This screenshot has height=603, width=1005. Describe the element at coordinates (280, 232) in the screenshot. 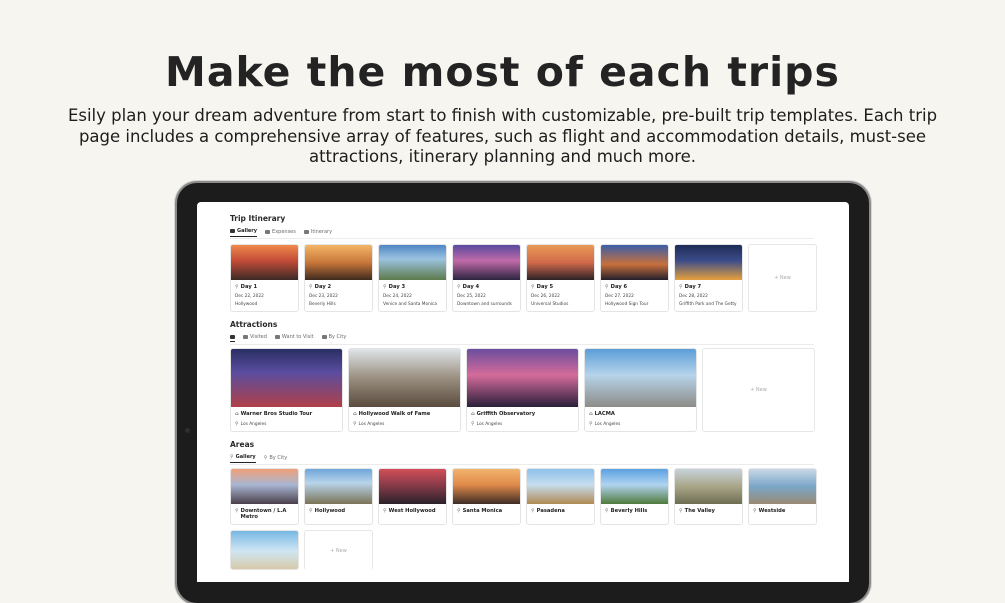

I see `tab-expenses: Expenses` at that location.